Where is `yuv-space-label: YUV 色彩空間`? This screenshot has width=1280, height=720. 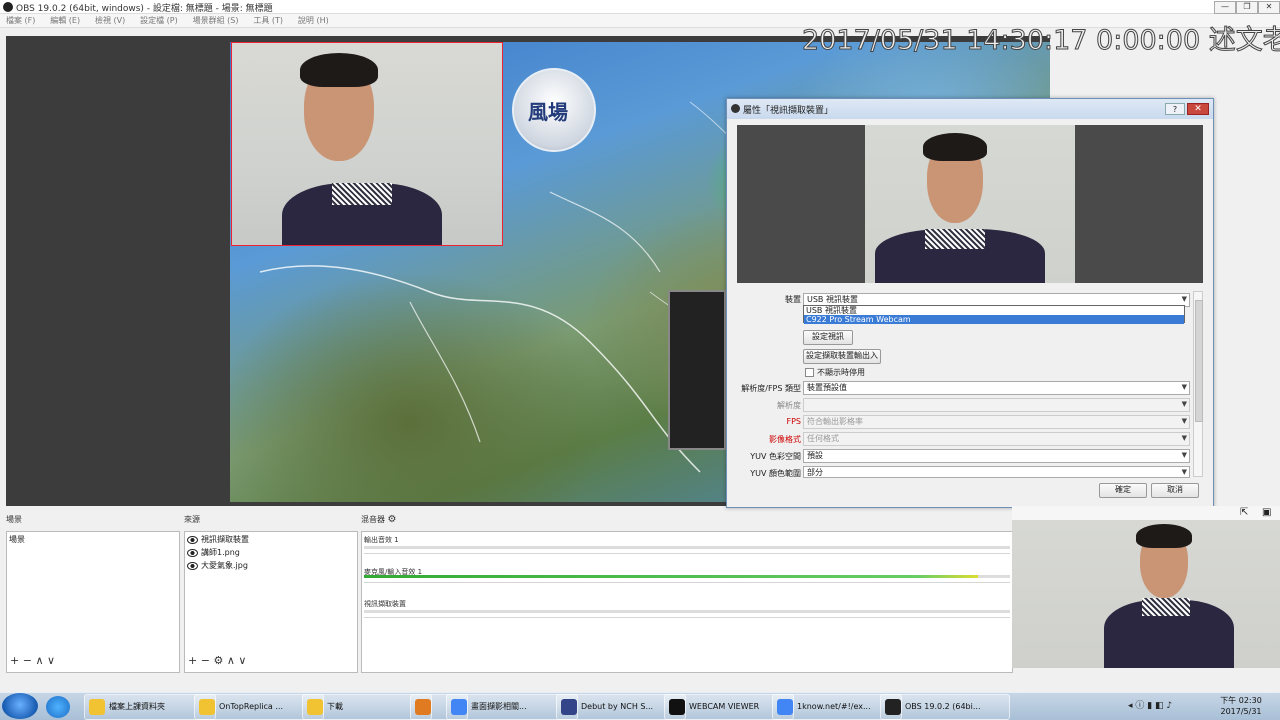
yuv-space-label: YUV 色彩空間 is located at coordinates (775, 456).